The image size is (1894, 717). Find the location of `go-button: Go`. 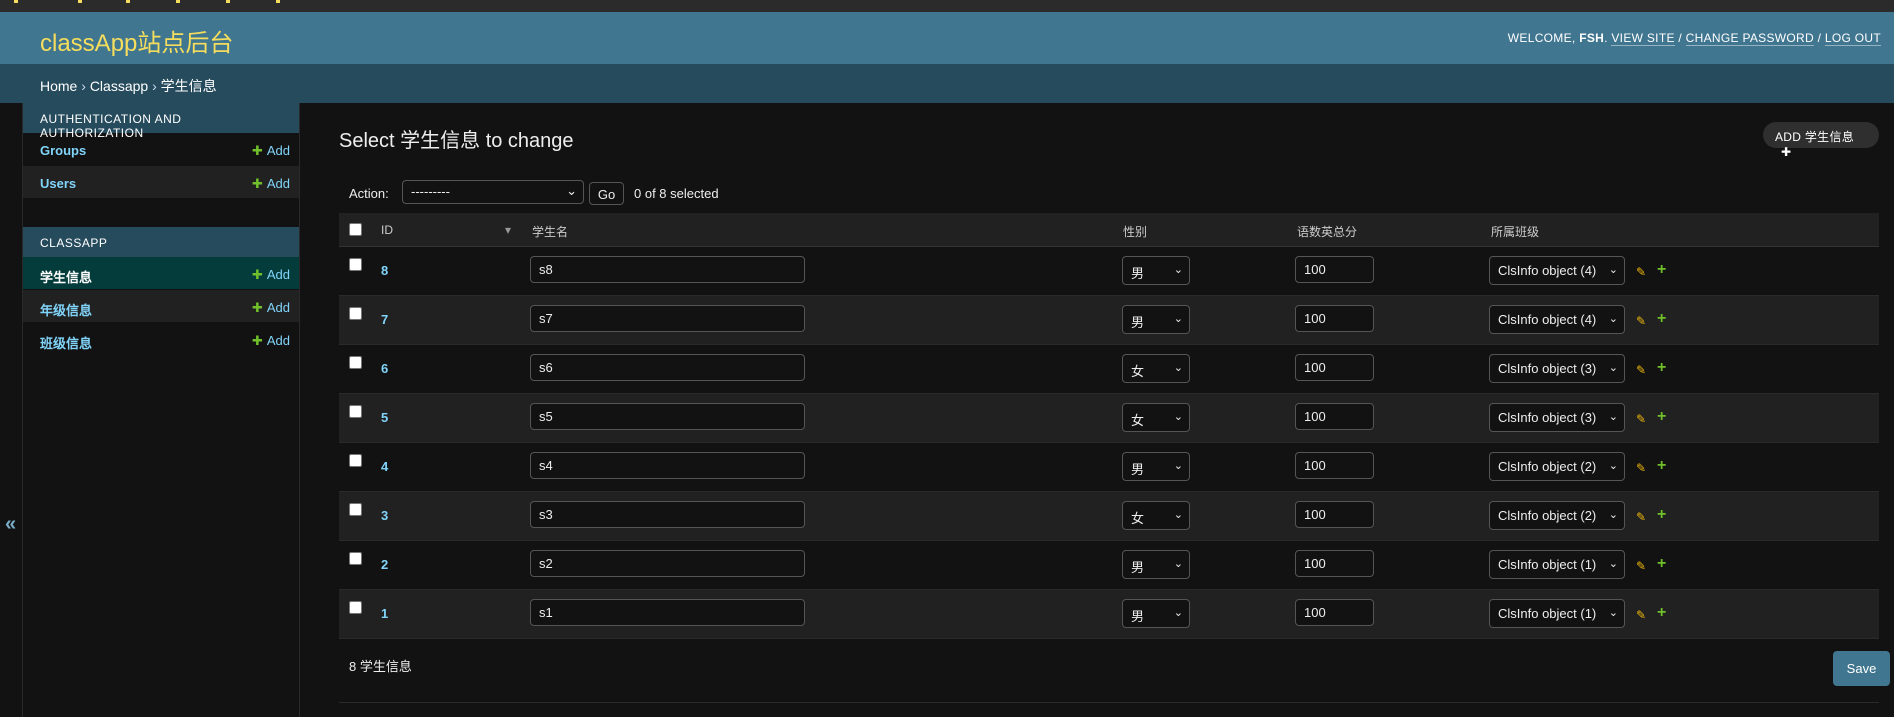

go-button: Go is located at coordinates (606, 193).